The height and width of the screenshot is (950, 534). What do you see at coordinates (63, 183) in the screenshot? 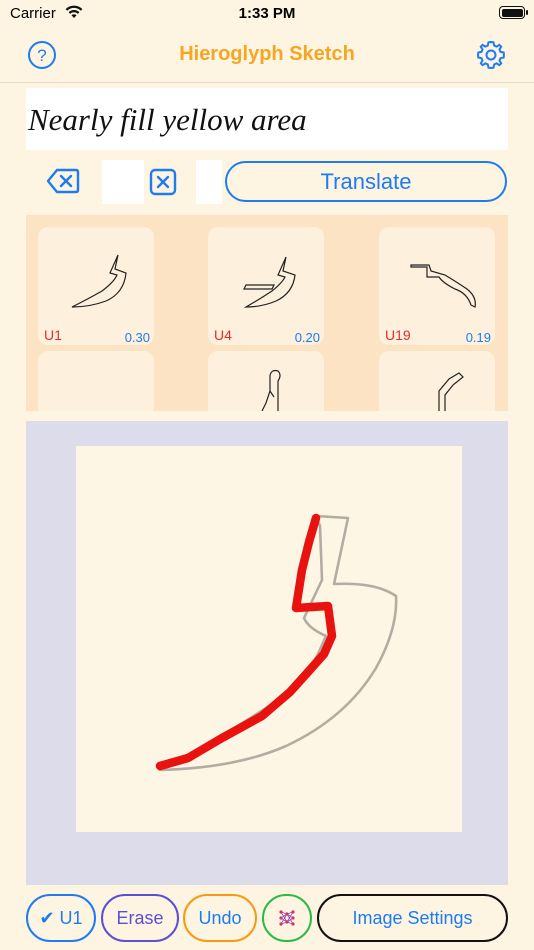
I see `backspace-icon` at bounding box center [63, 183].